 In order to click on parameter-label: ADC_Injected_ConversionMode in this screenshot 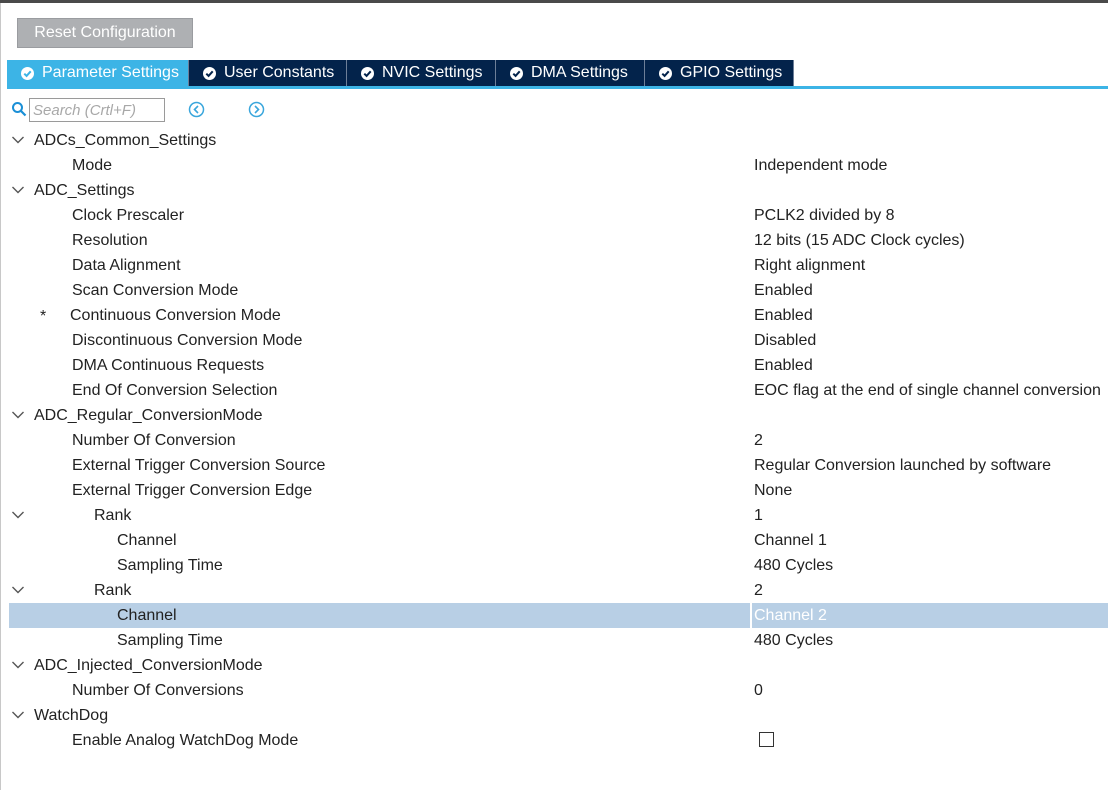, I will do `click(148, 665)`.